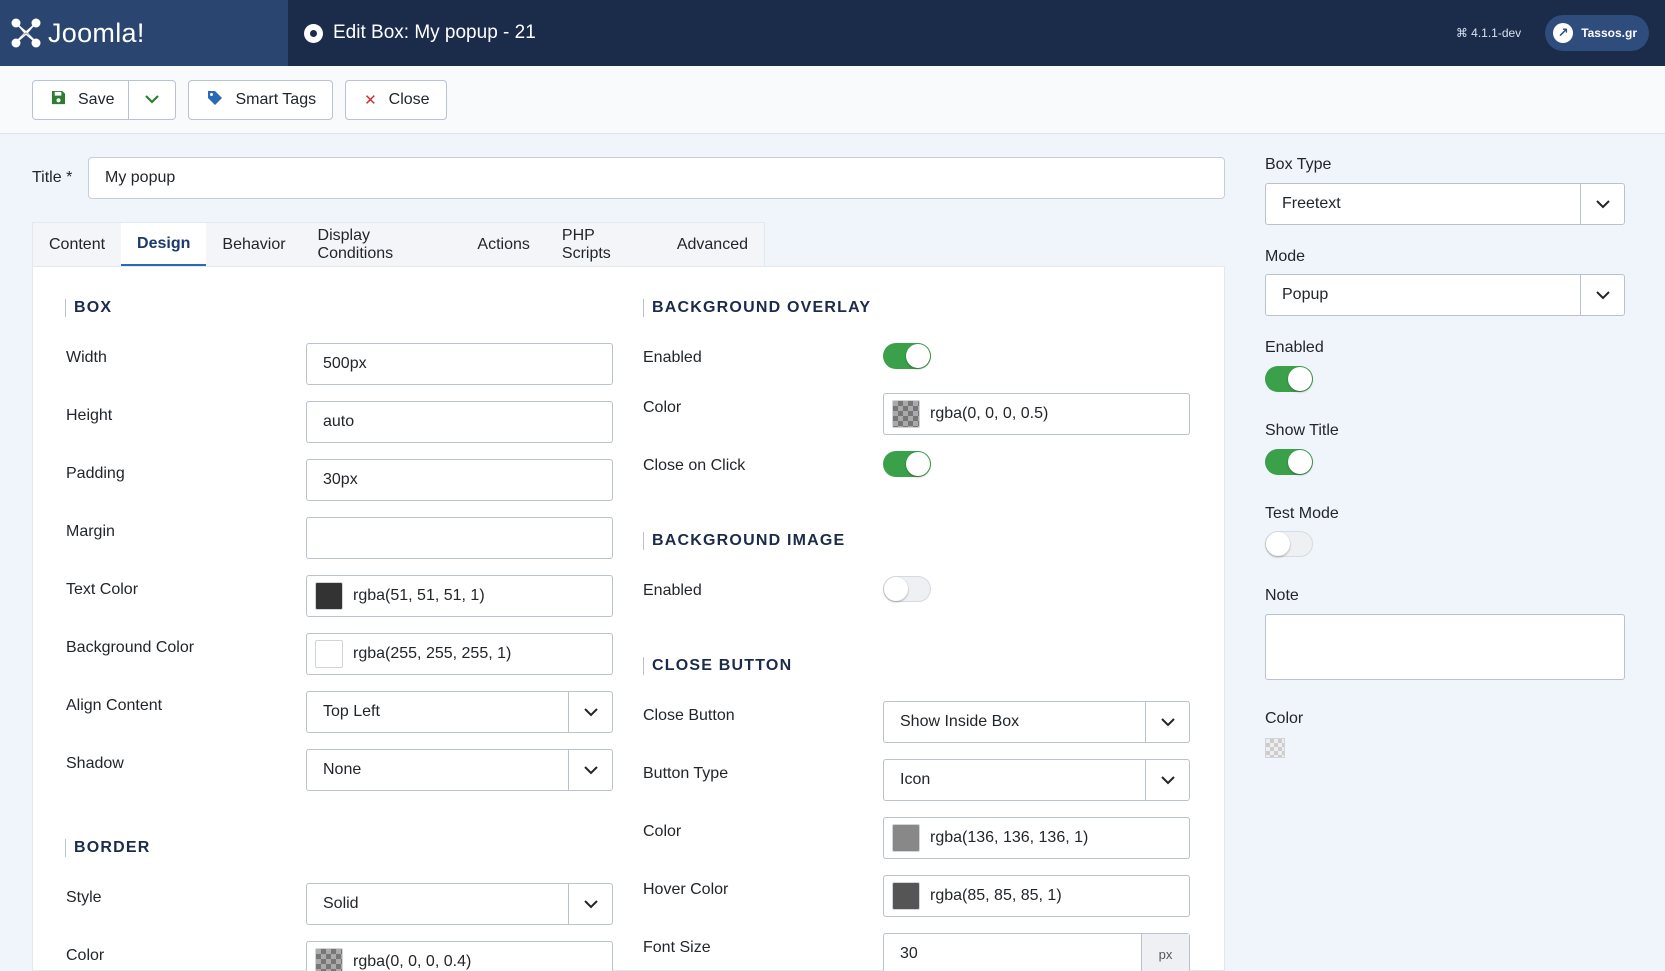 The image size is (1665, 971). What do you see at coordinates (672, 590) in the screenshot?
I see `bg-image-enabled-label: Enabled` at bounding box center [672, 590].